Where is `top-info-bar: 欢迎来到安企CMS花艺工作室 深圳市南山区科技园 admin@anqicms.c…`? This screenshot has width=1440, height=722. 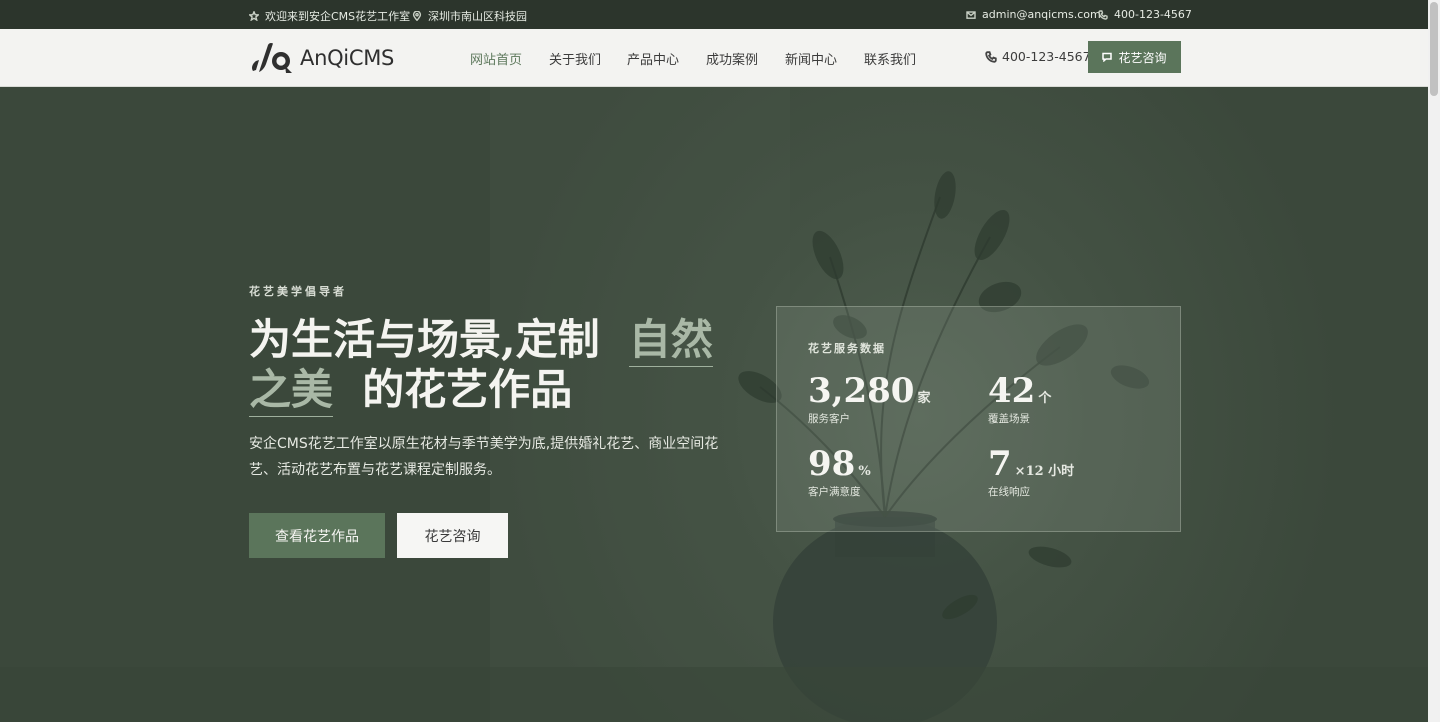
top-info-bar: 欢迎来到安企CMS花艺工作室 深圳市南山区科技园 admin@anqicms.c… is located at coordinates (714, 14).